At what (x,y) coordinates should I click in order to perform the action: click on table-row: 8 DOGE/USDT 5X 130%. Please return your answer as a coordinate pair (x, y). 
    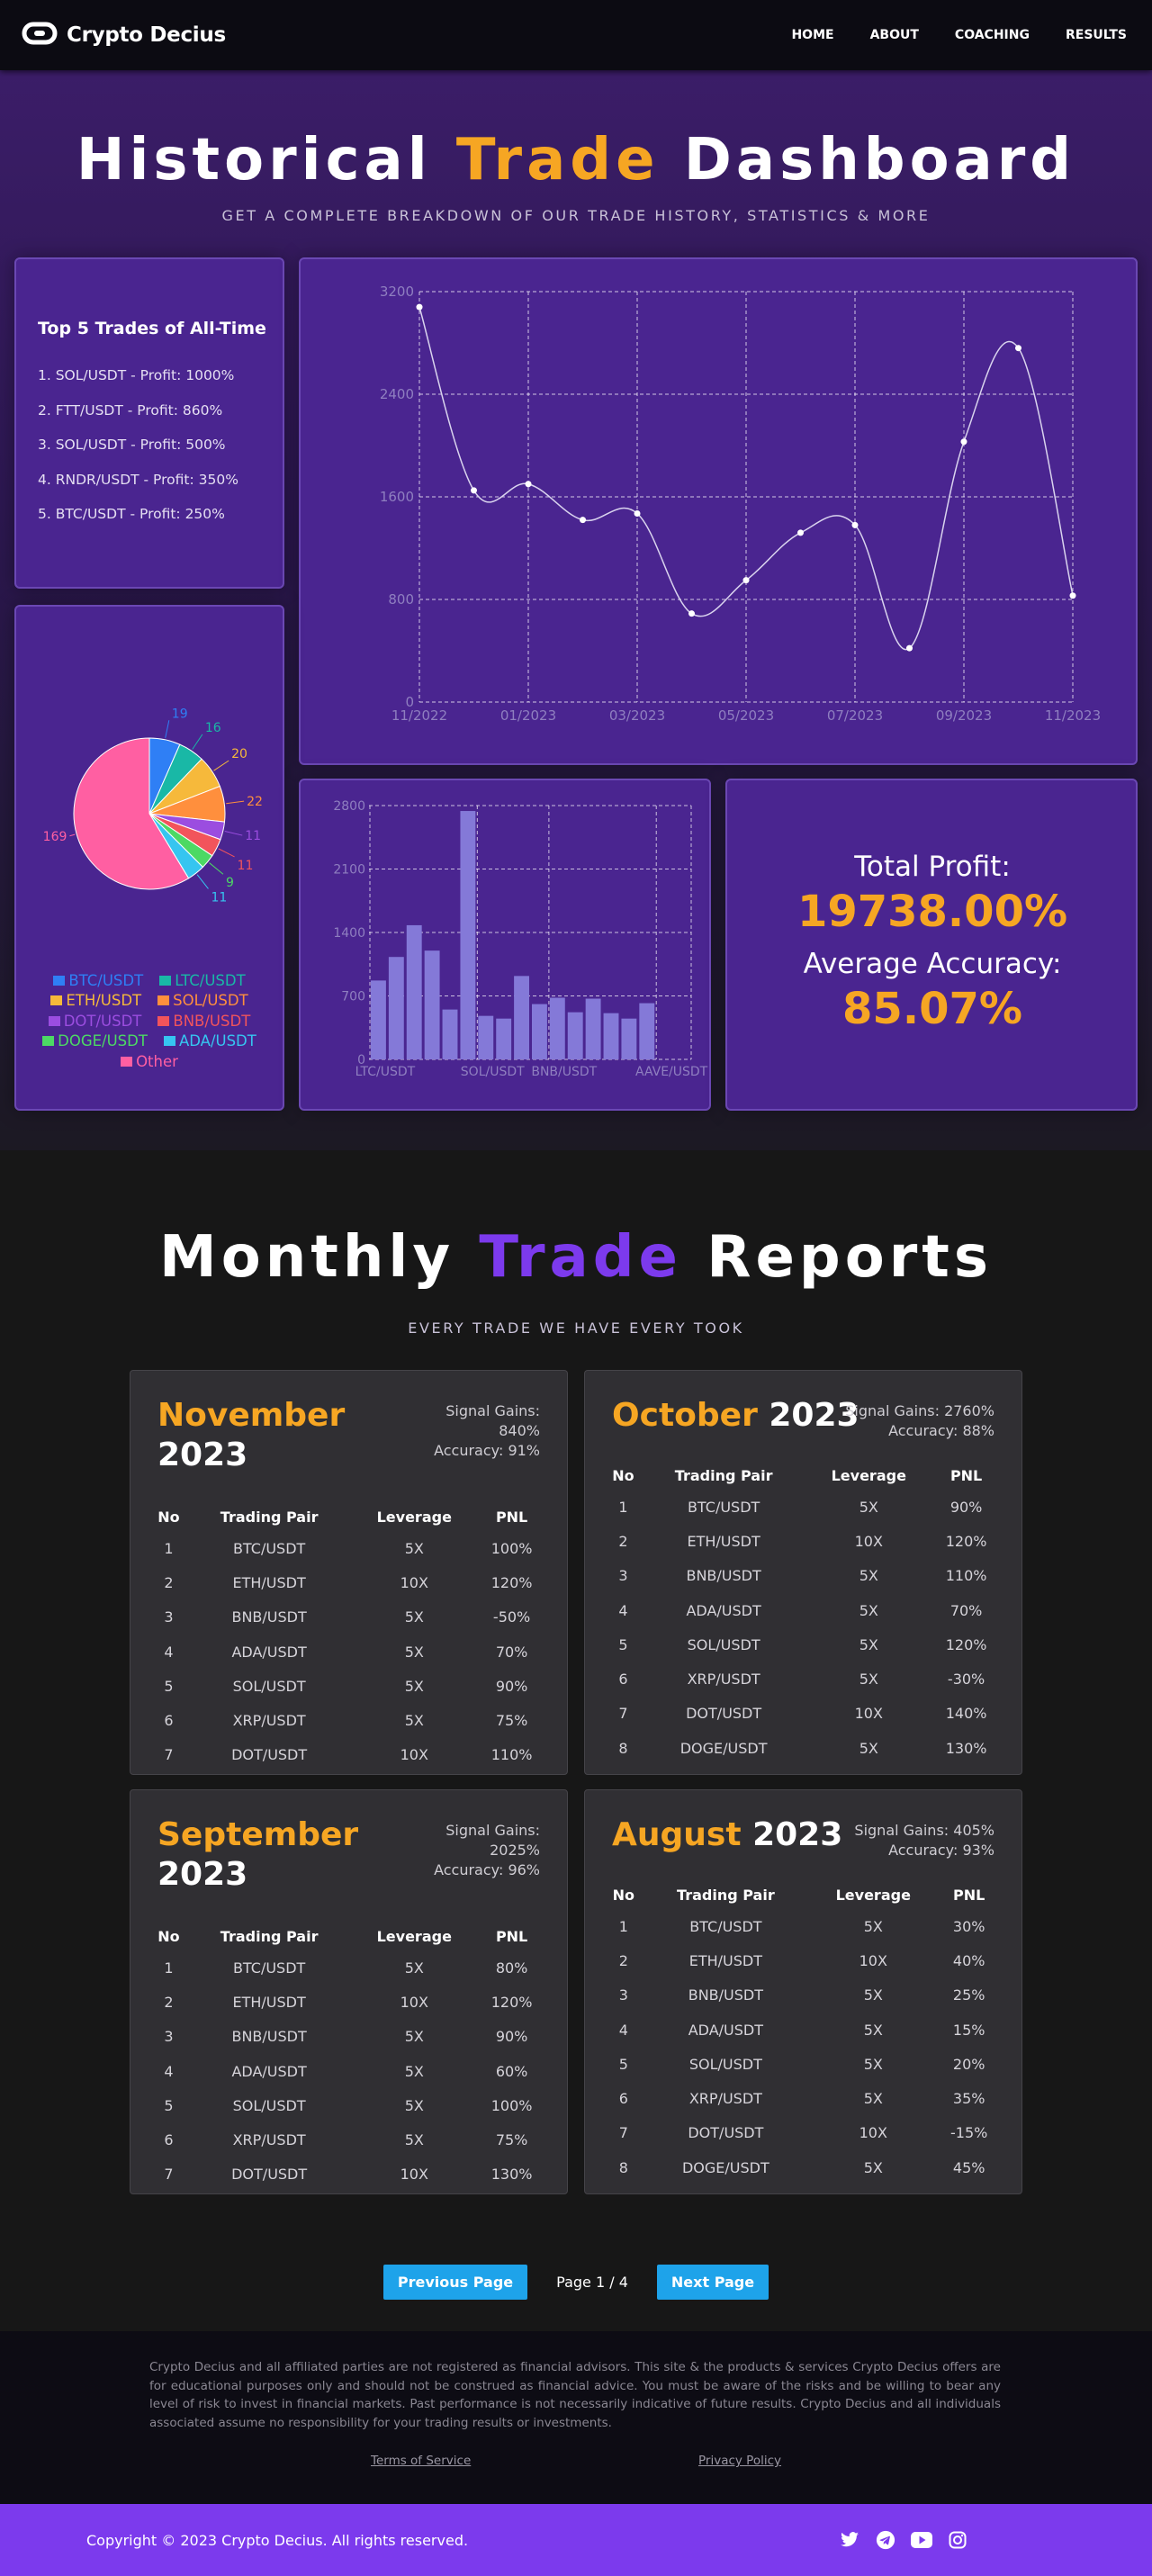
    Looking at the image, I should click on (803, 1748).